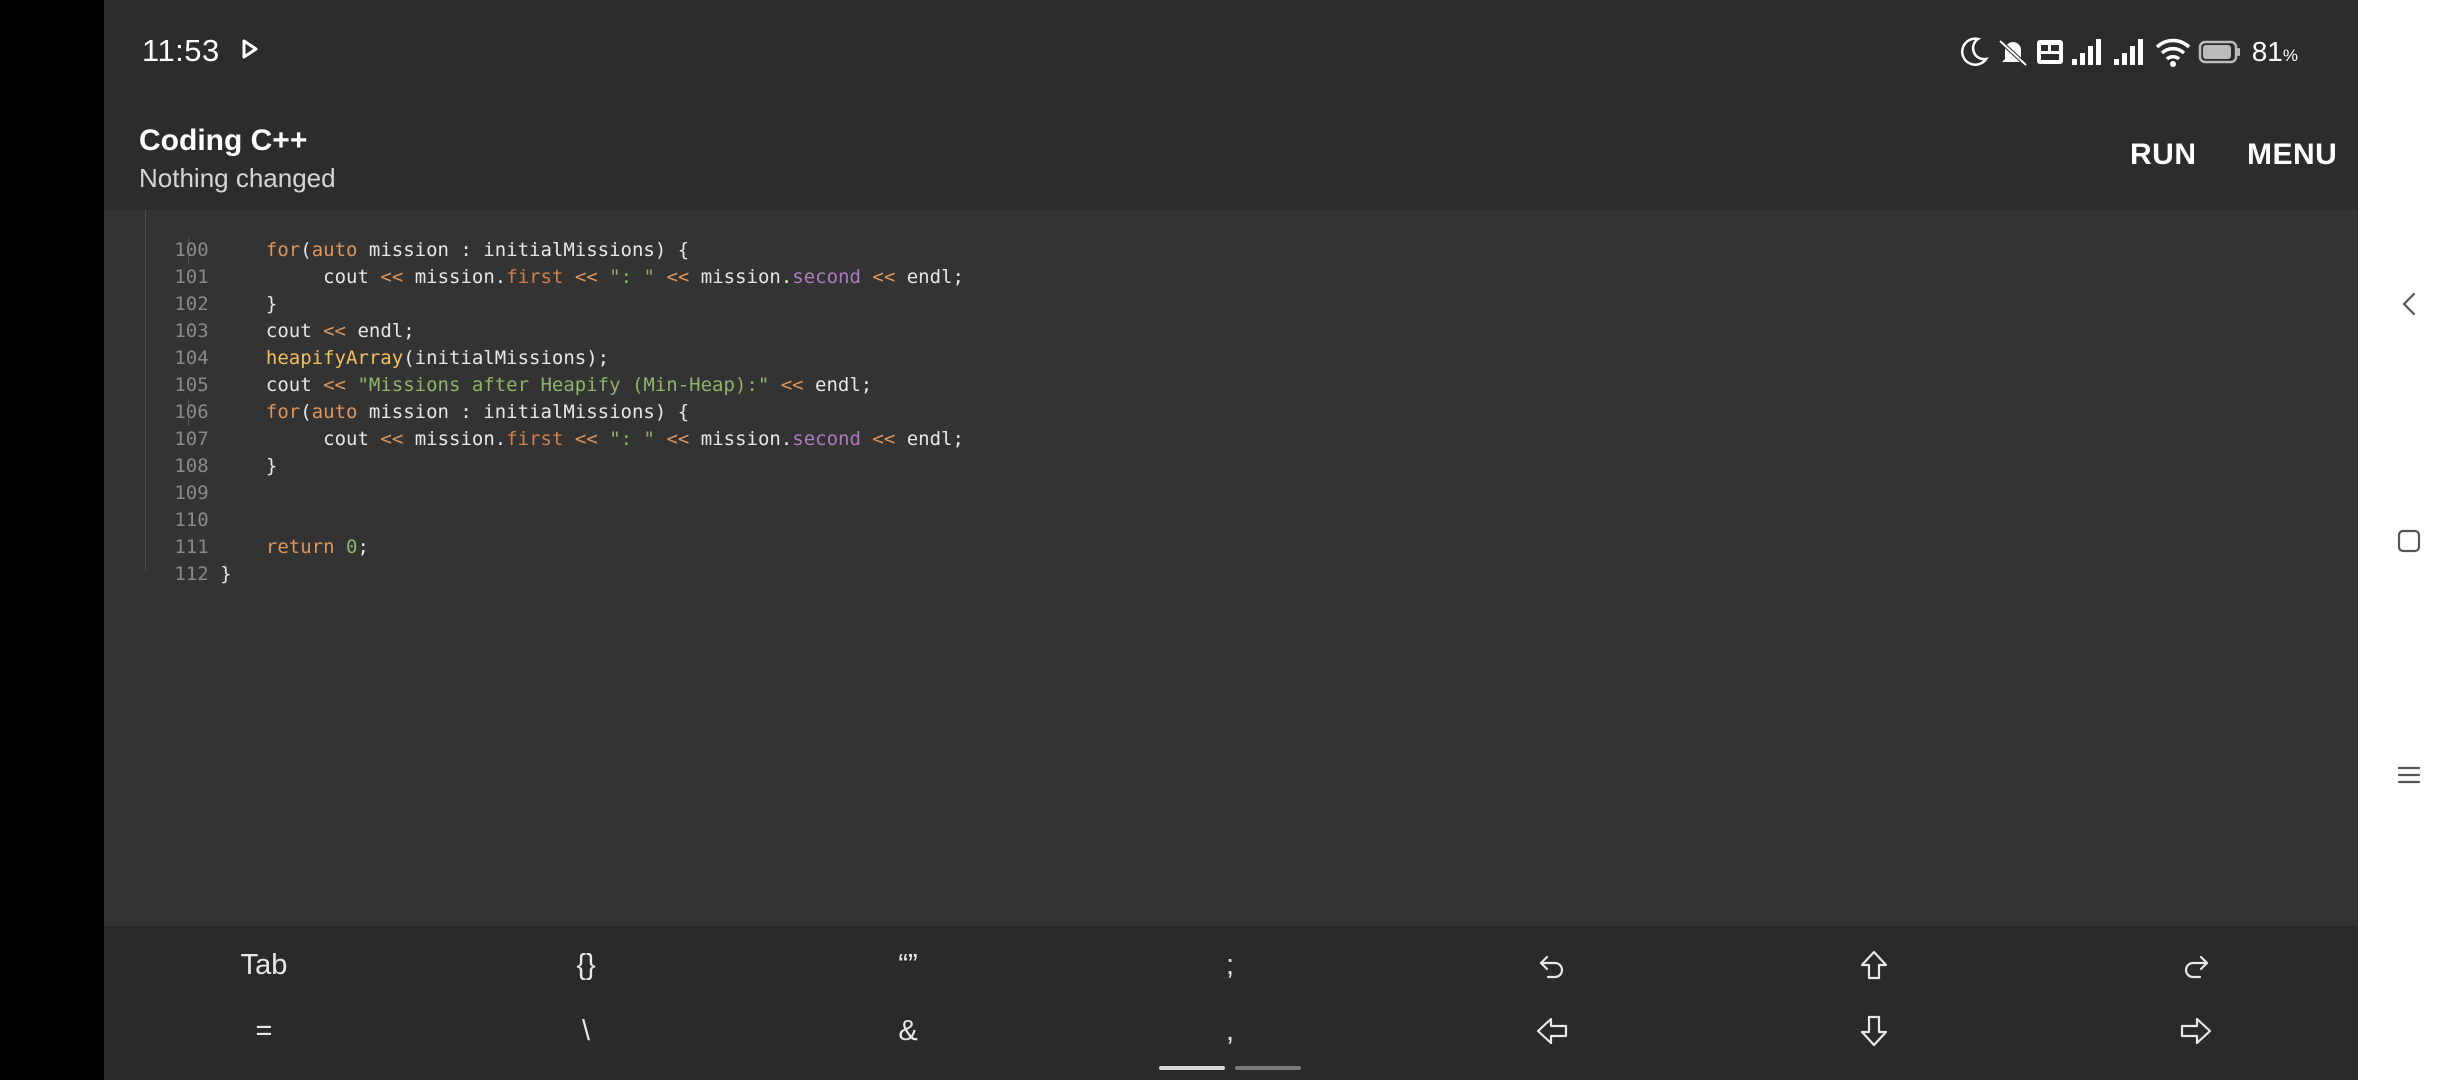 The width and height of the screenshot is (2460, 1080). What do you see at coordinates (2292, 155) in the screenshot?
I see `menu-button: MENU` at bounding box center [2292, 155].